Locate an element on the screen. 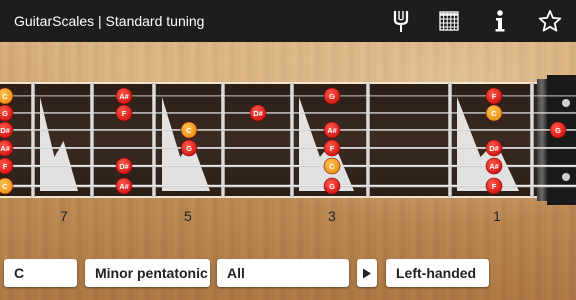 The height and width of the screenshot is (300, 576). position-selector: All is located at coordinates (283, 273).